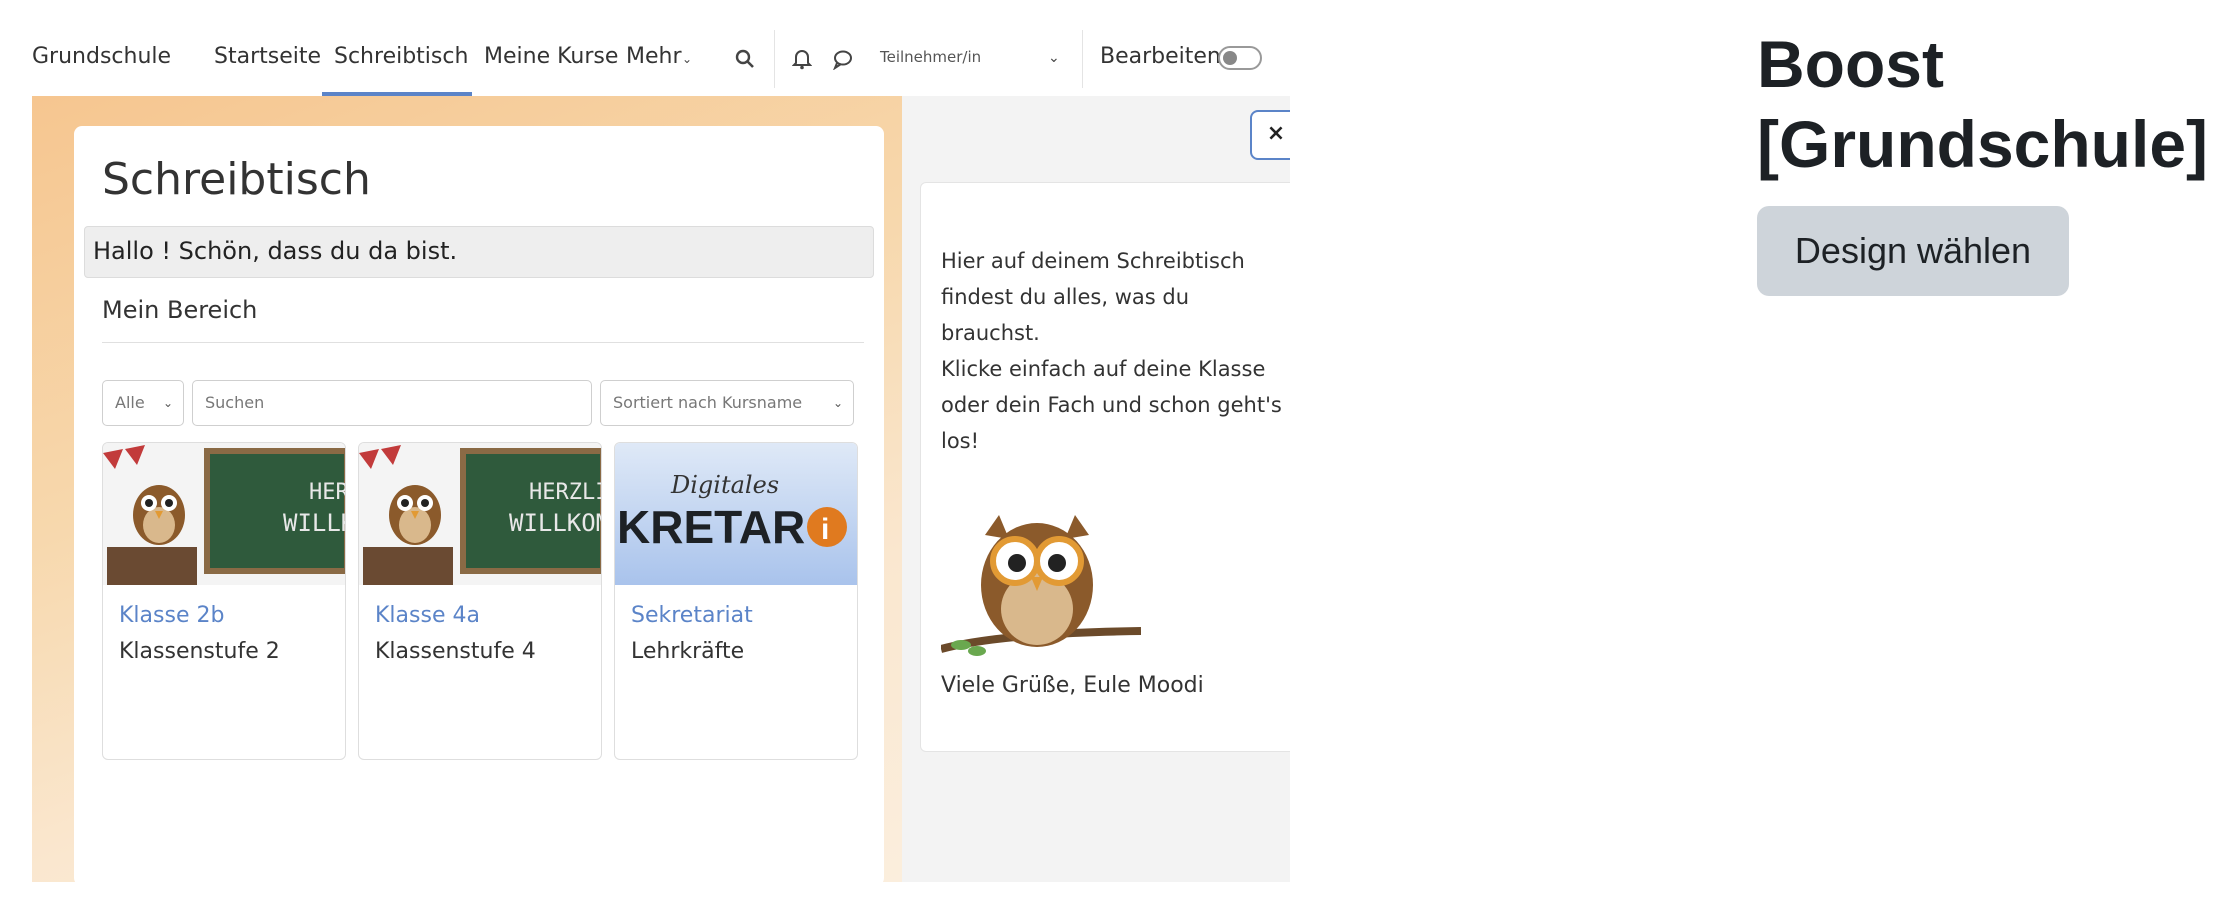 The image size is (2222, 904). What do you see at coordinates (843, 61) in the screenshot?
I see `chat-icon` at bounding box center [843, 61].